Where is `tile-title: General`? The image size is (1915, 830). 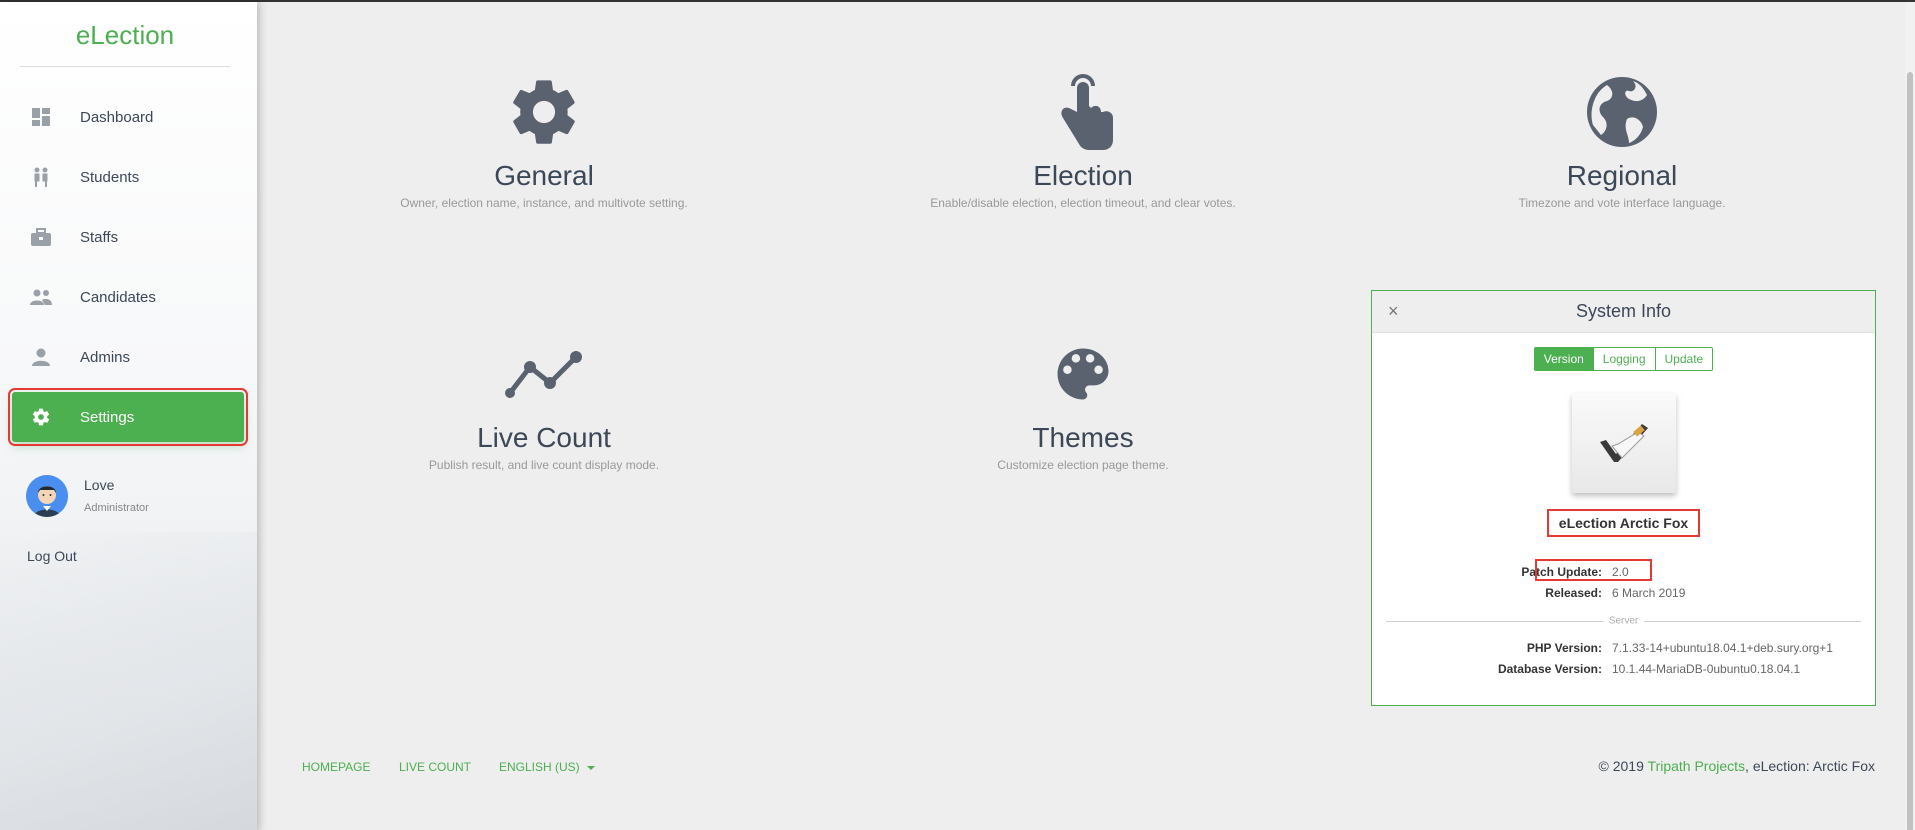
tile-title: General is located at coordinates (544, 175).